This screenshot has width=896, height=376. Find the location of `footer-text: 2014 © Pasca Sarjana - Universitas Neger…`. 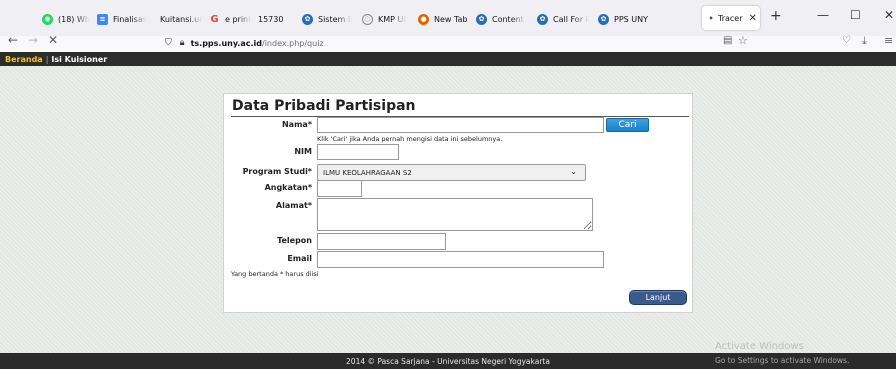

footer-text: 2014 © Pasca Sarjana - Universitas Neger… is located at coordinates (448, 361).